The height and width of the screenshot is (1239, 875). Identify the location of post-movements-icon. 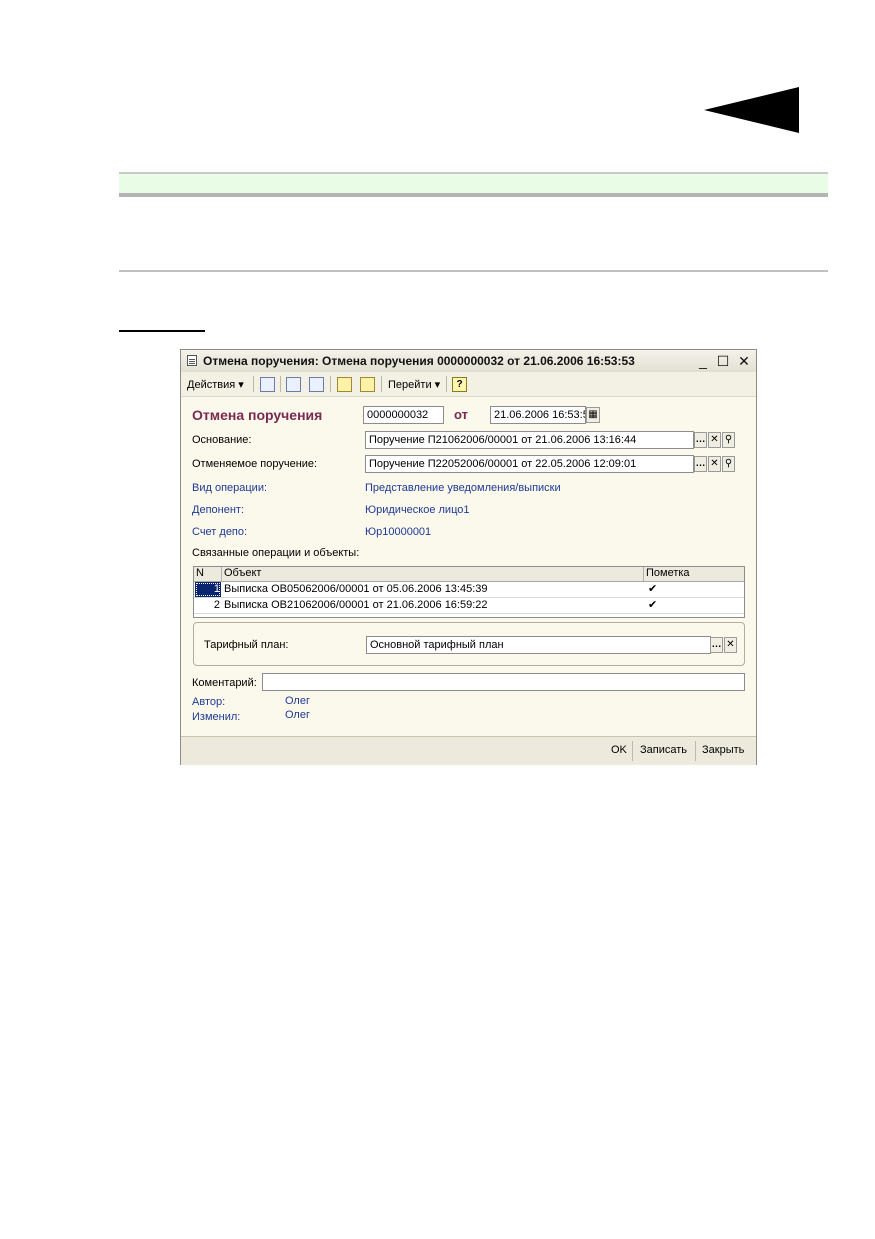
(293, 384).